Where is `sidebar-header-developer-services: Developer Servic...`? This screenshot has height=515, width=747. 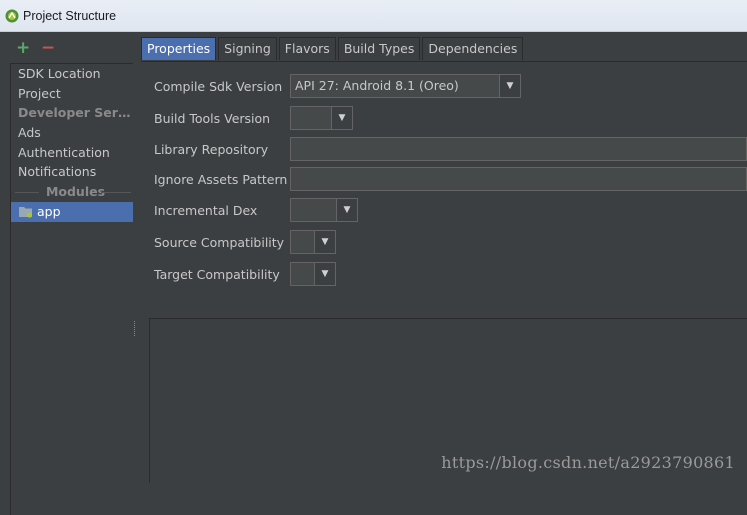 sidebar-header-developer-services: Developer Servic... is located at coordinates (75, 113).